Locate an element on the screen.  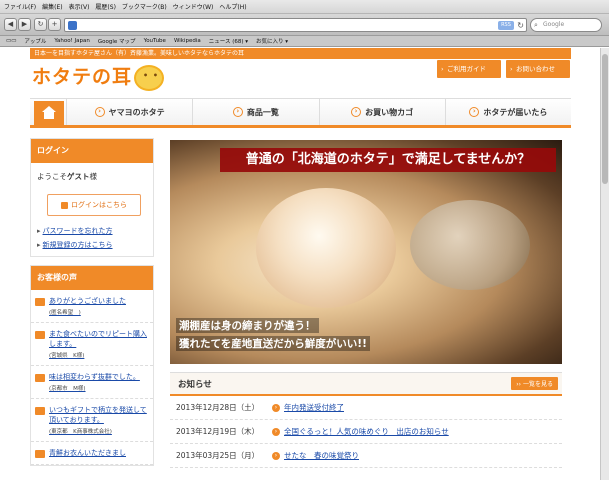
bookmark-yahoo: Yahoo! Japan is located at coordinates (71, 41).